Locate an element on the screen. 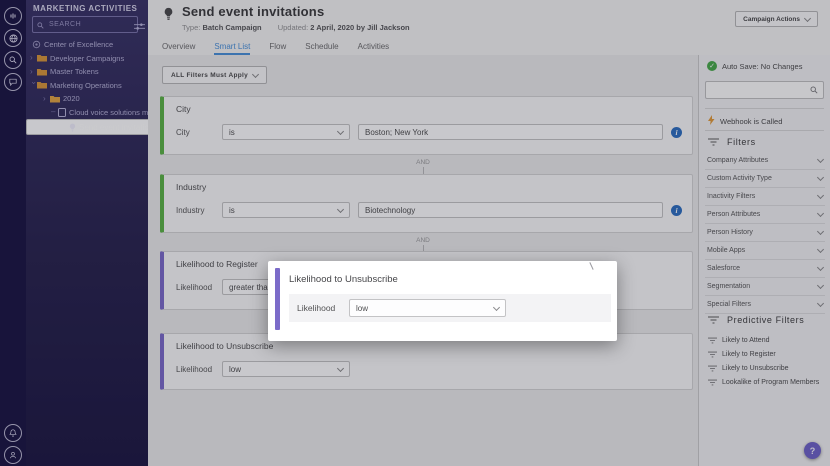  group-label: Inactivity Filters is located at coordinates (731, 196).